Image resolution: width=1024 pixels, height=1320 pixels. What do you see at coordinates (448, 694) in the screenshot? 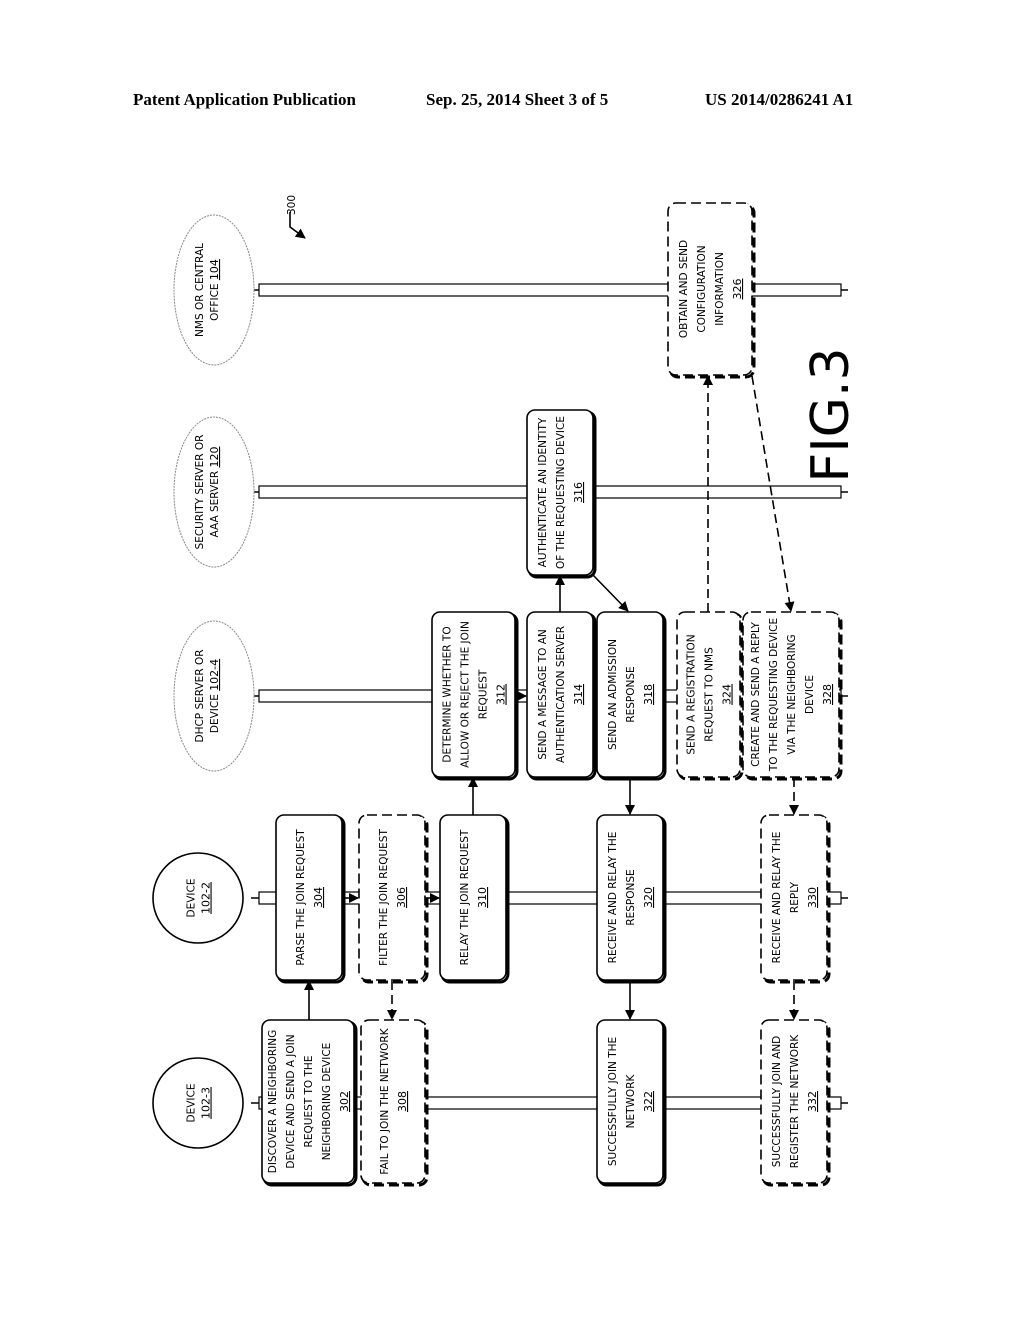
I see `step-label: DETERMINE WHETHER TO` at bounding box center [448, 694].